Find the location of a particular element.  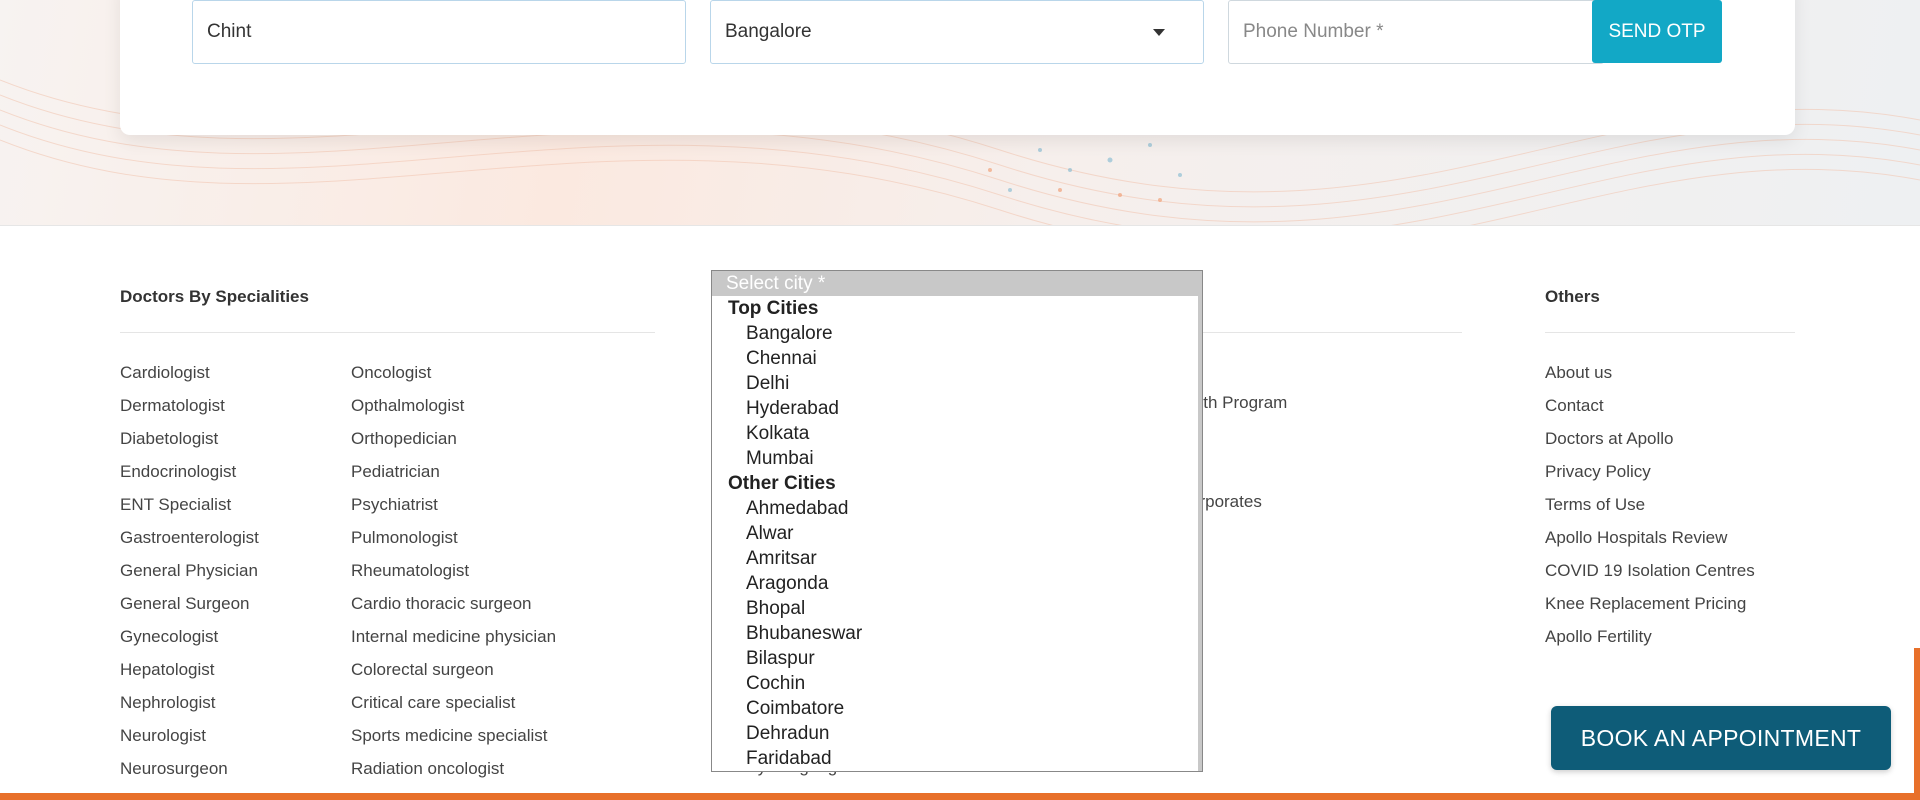

city-value: Bangalore is located at coordinates (768, 31).